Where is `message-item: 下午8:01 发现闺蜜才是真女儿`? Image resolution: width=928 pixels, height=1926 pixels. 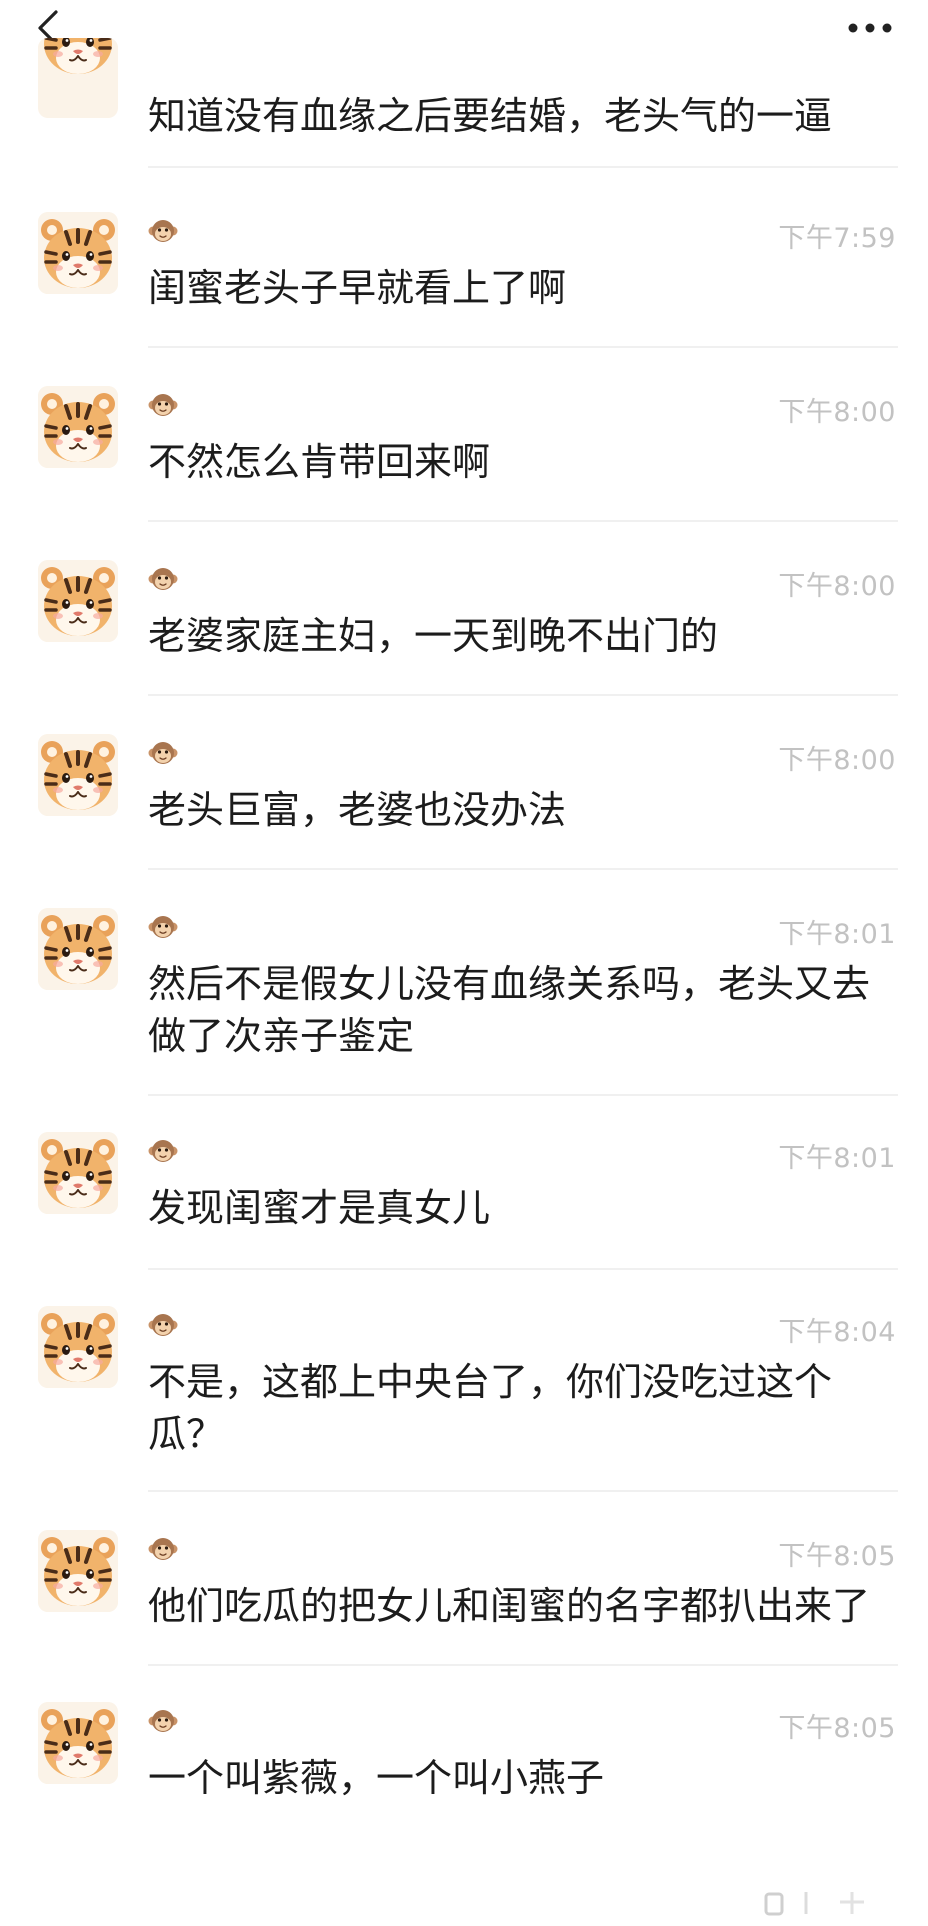
message-item: 下午8:01 发现闺蜜才是真女儿 is located at coordinates (464, 1202).